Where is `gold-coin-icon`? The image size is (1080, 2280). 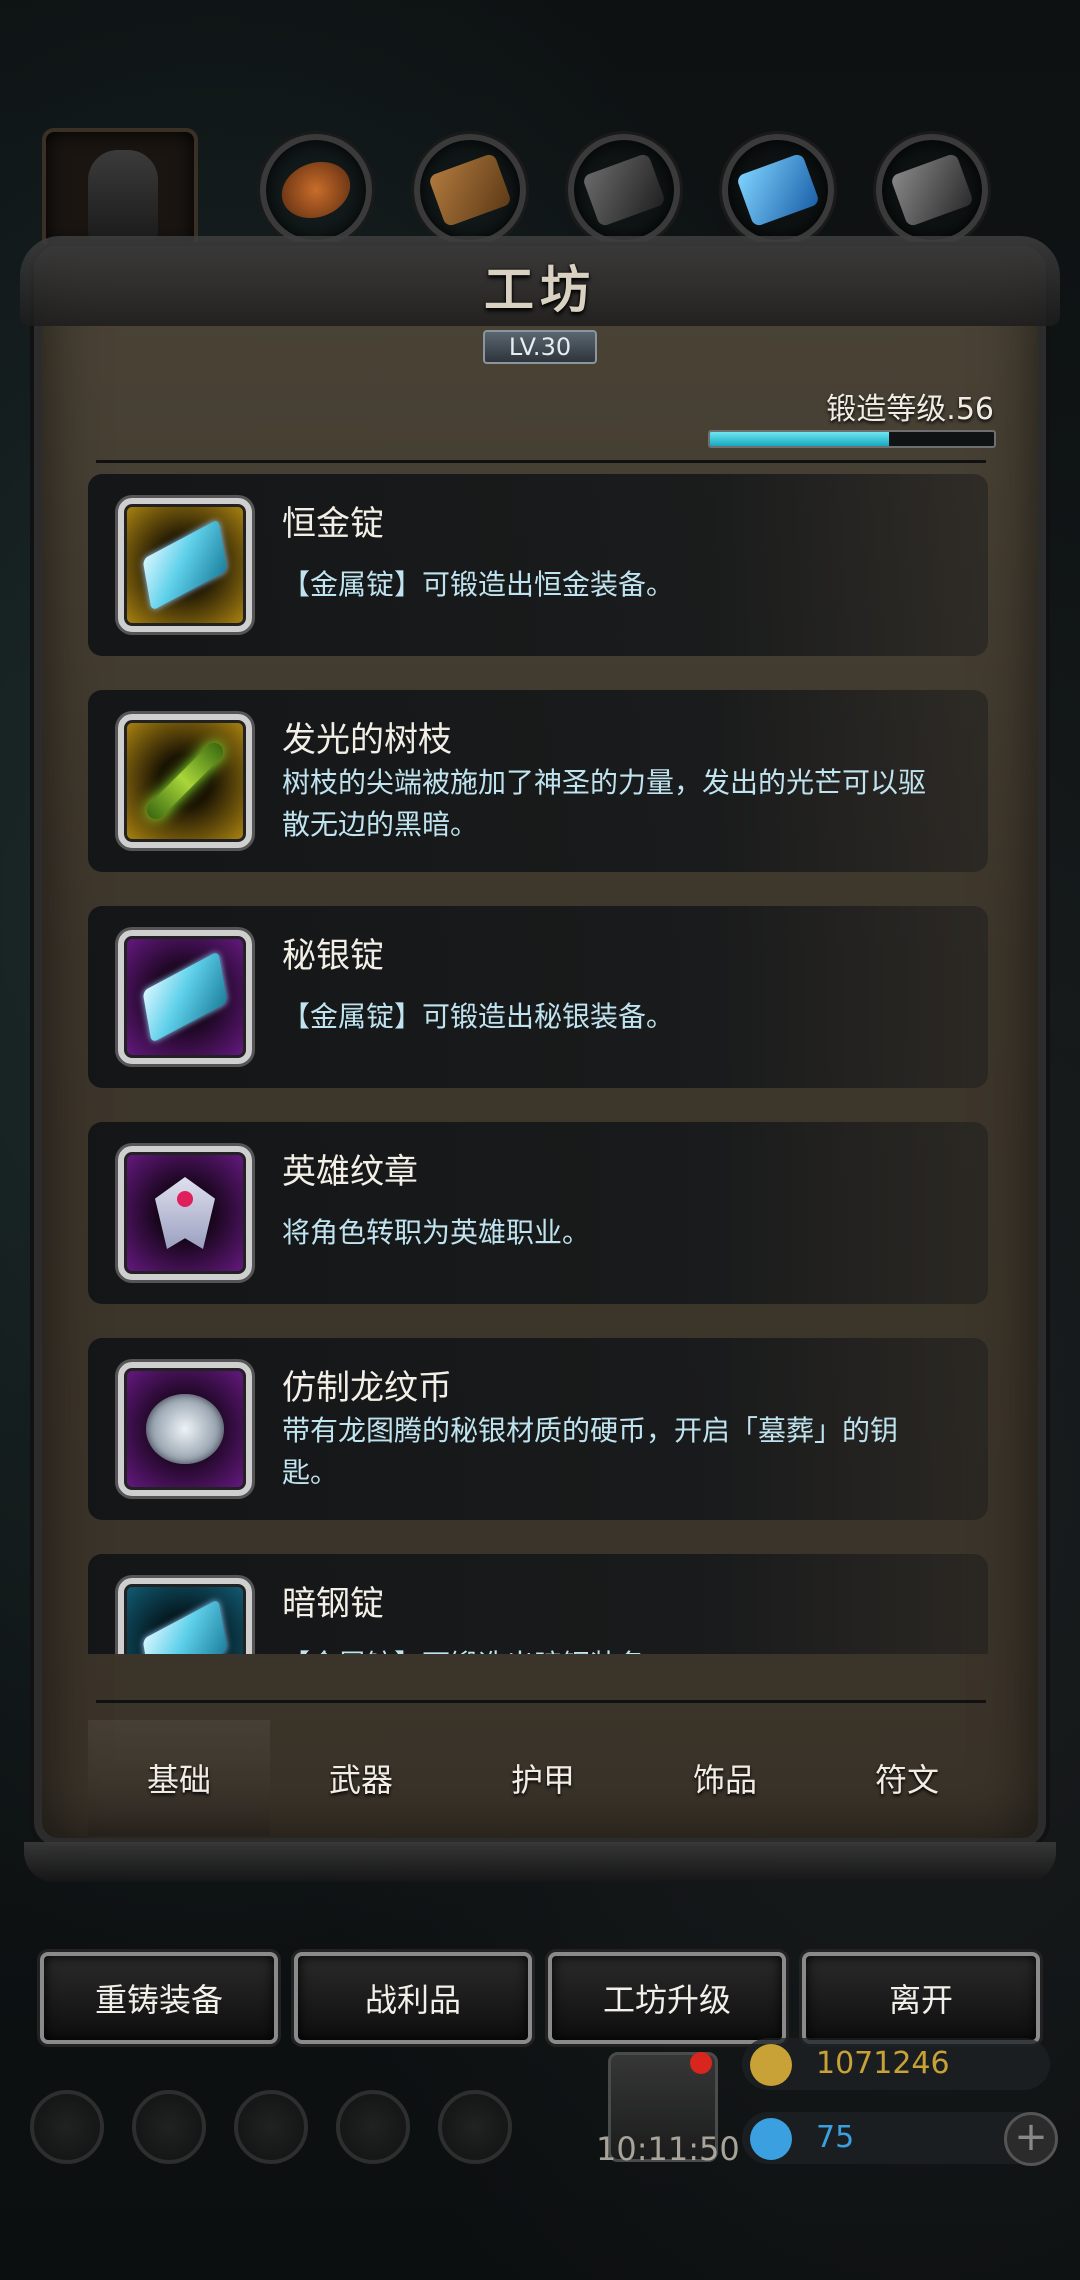
gold-coin-icon is located at coordinates (771, 2065).